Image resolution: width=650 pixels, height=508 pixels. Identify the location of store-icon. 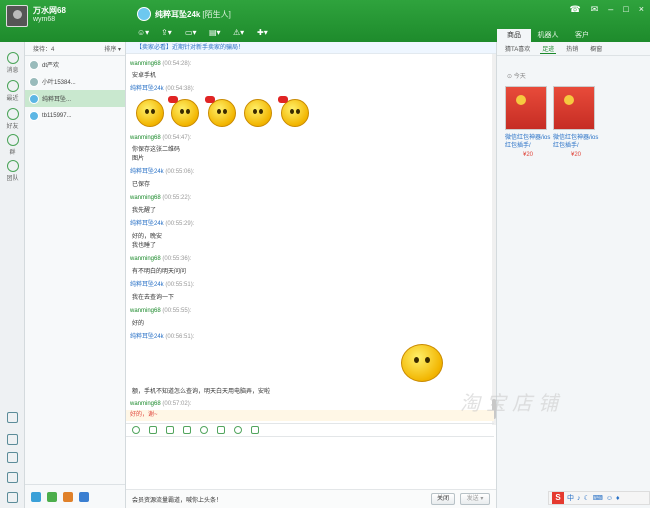
(68, 496).